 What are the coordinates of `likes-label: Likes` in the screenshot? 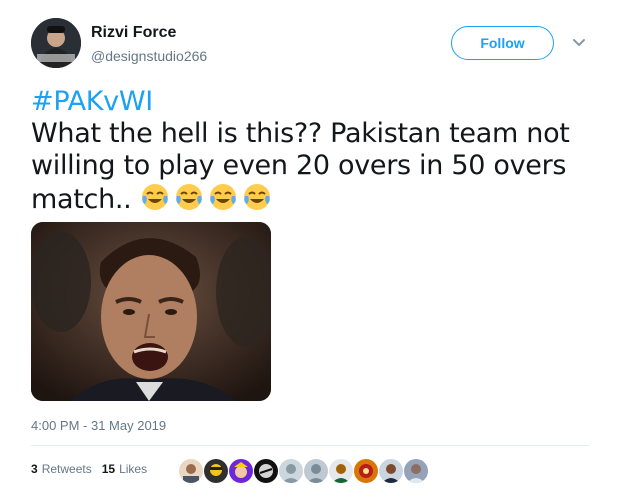 It's located at (133, 469).